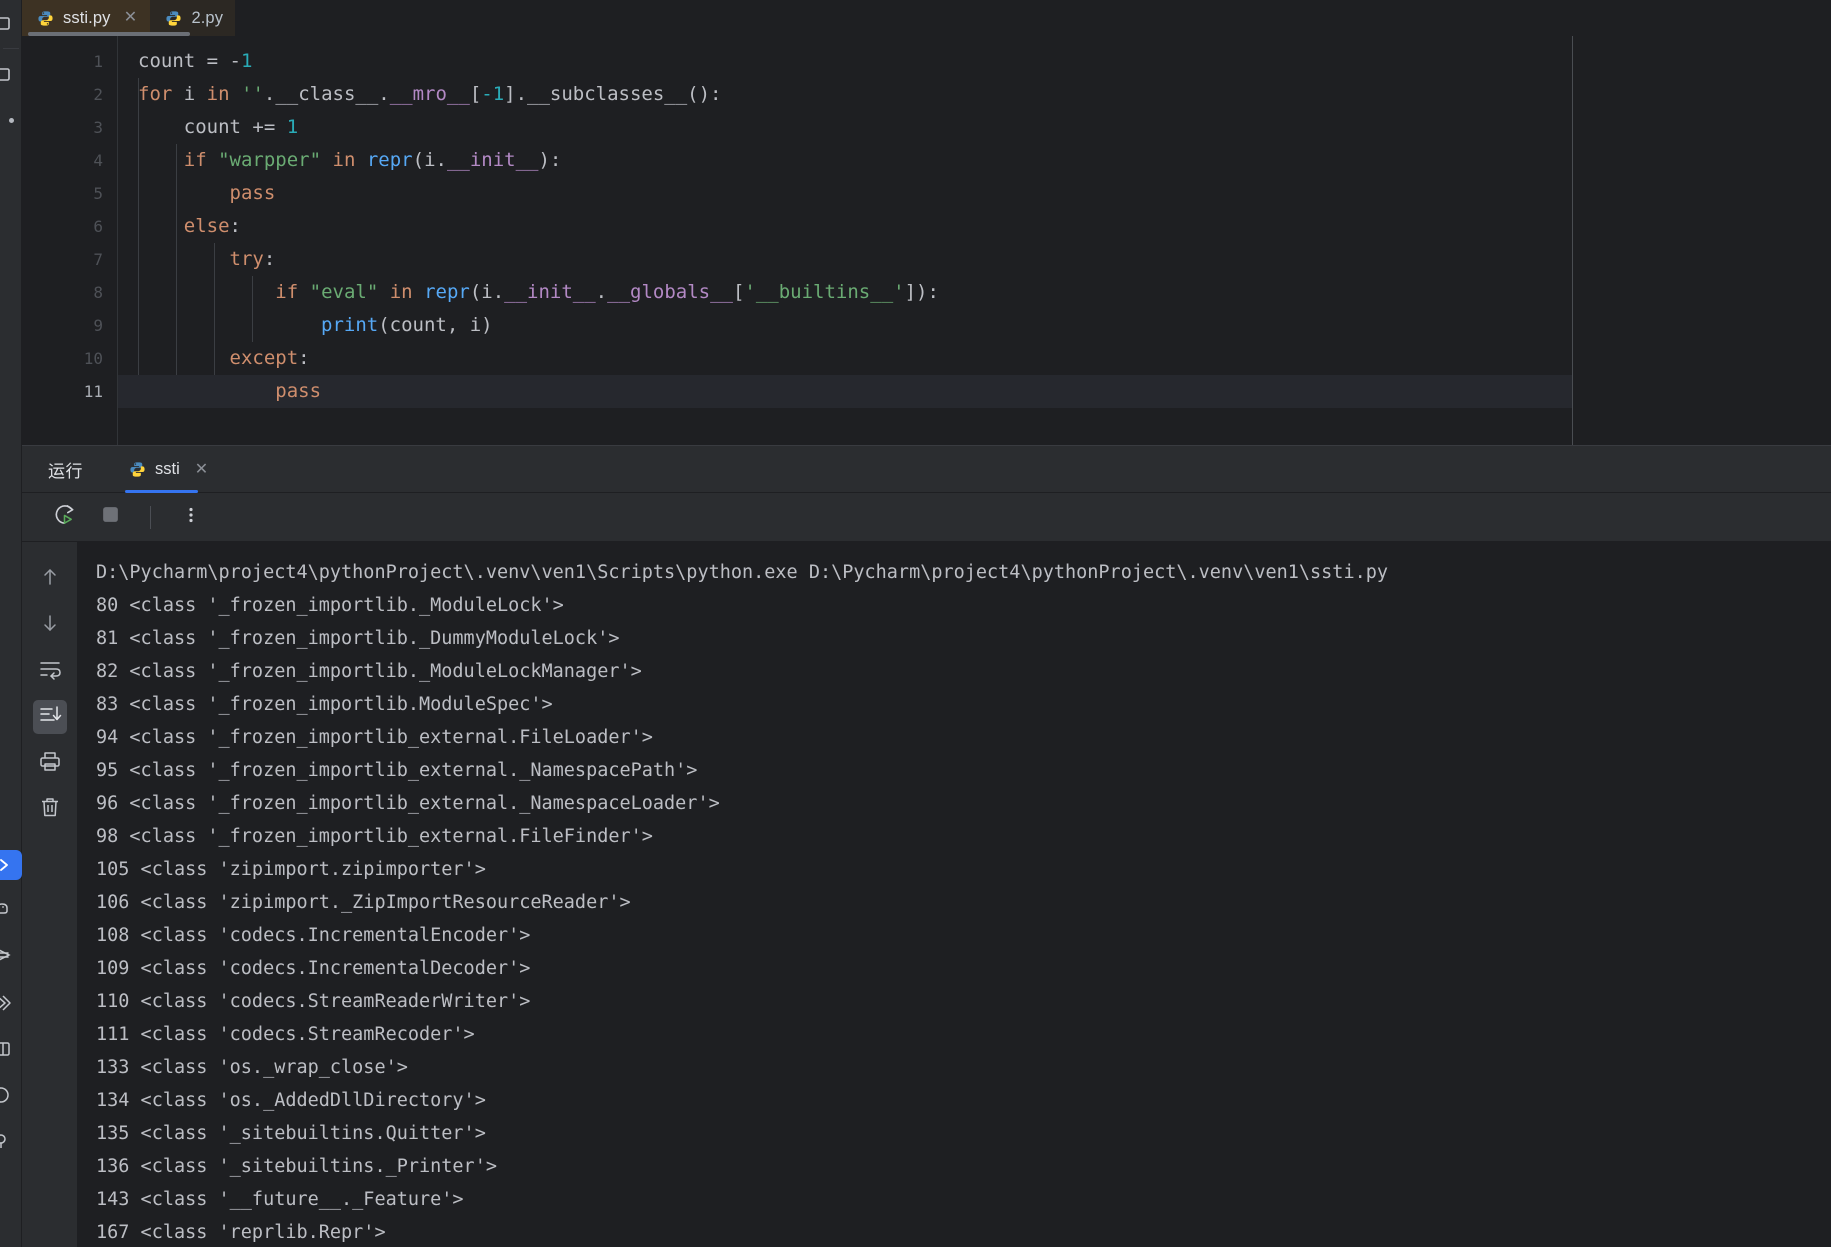 This screenshot has width=1831, height=1247. I want to click on left-rail-bottom-group, so click(11, 1003).